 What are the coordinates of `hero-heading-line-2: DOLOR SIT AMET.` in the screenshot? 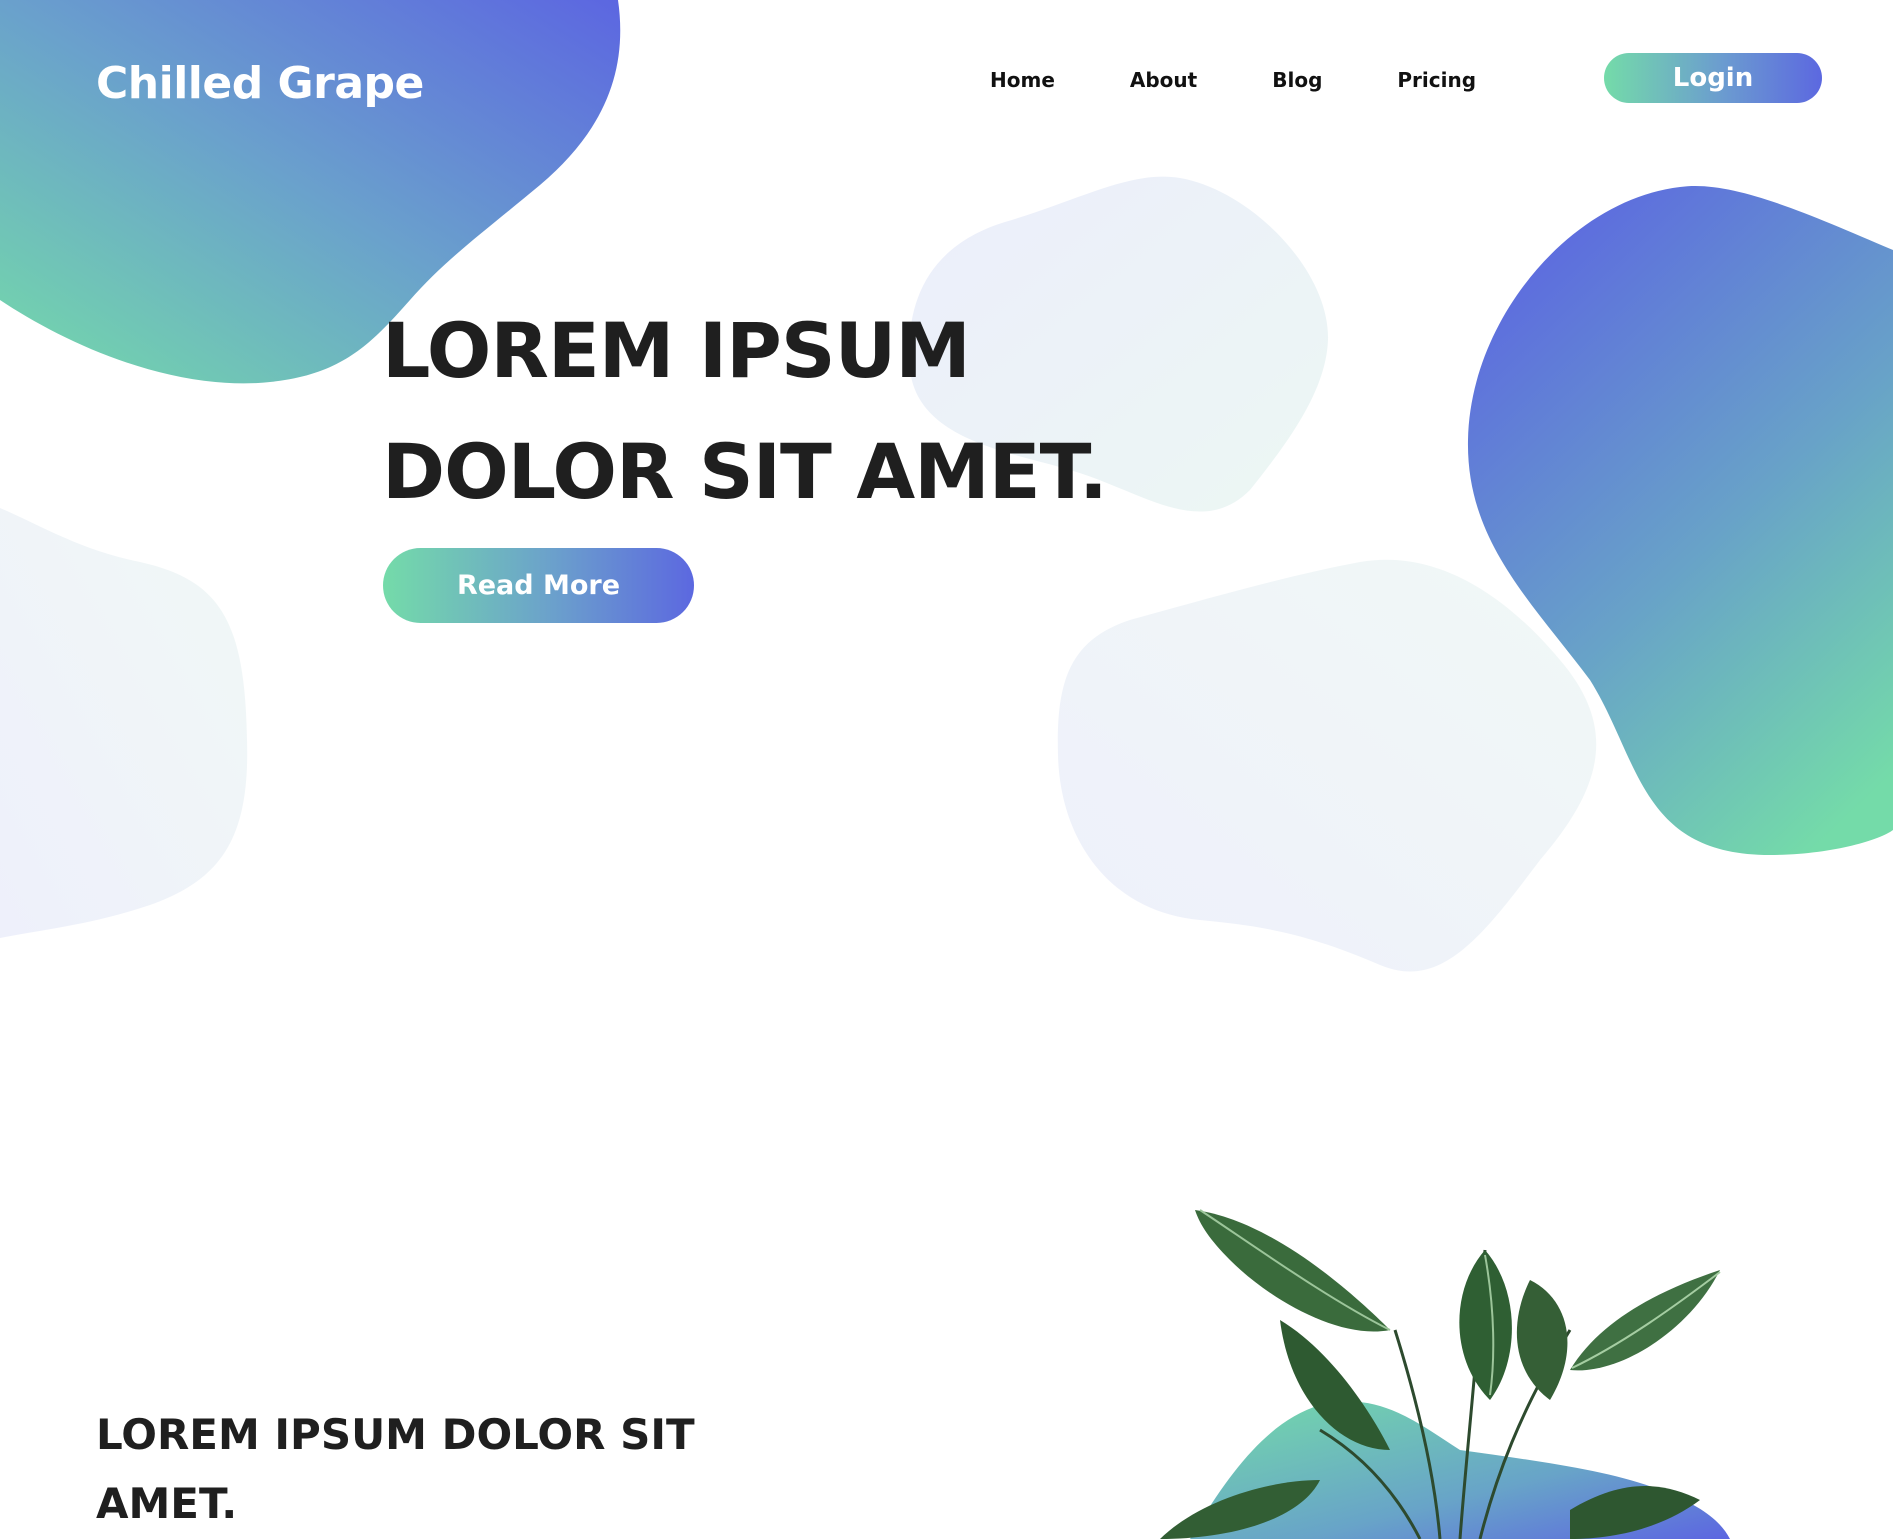 It's located at (745, 471).